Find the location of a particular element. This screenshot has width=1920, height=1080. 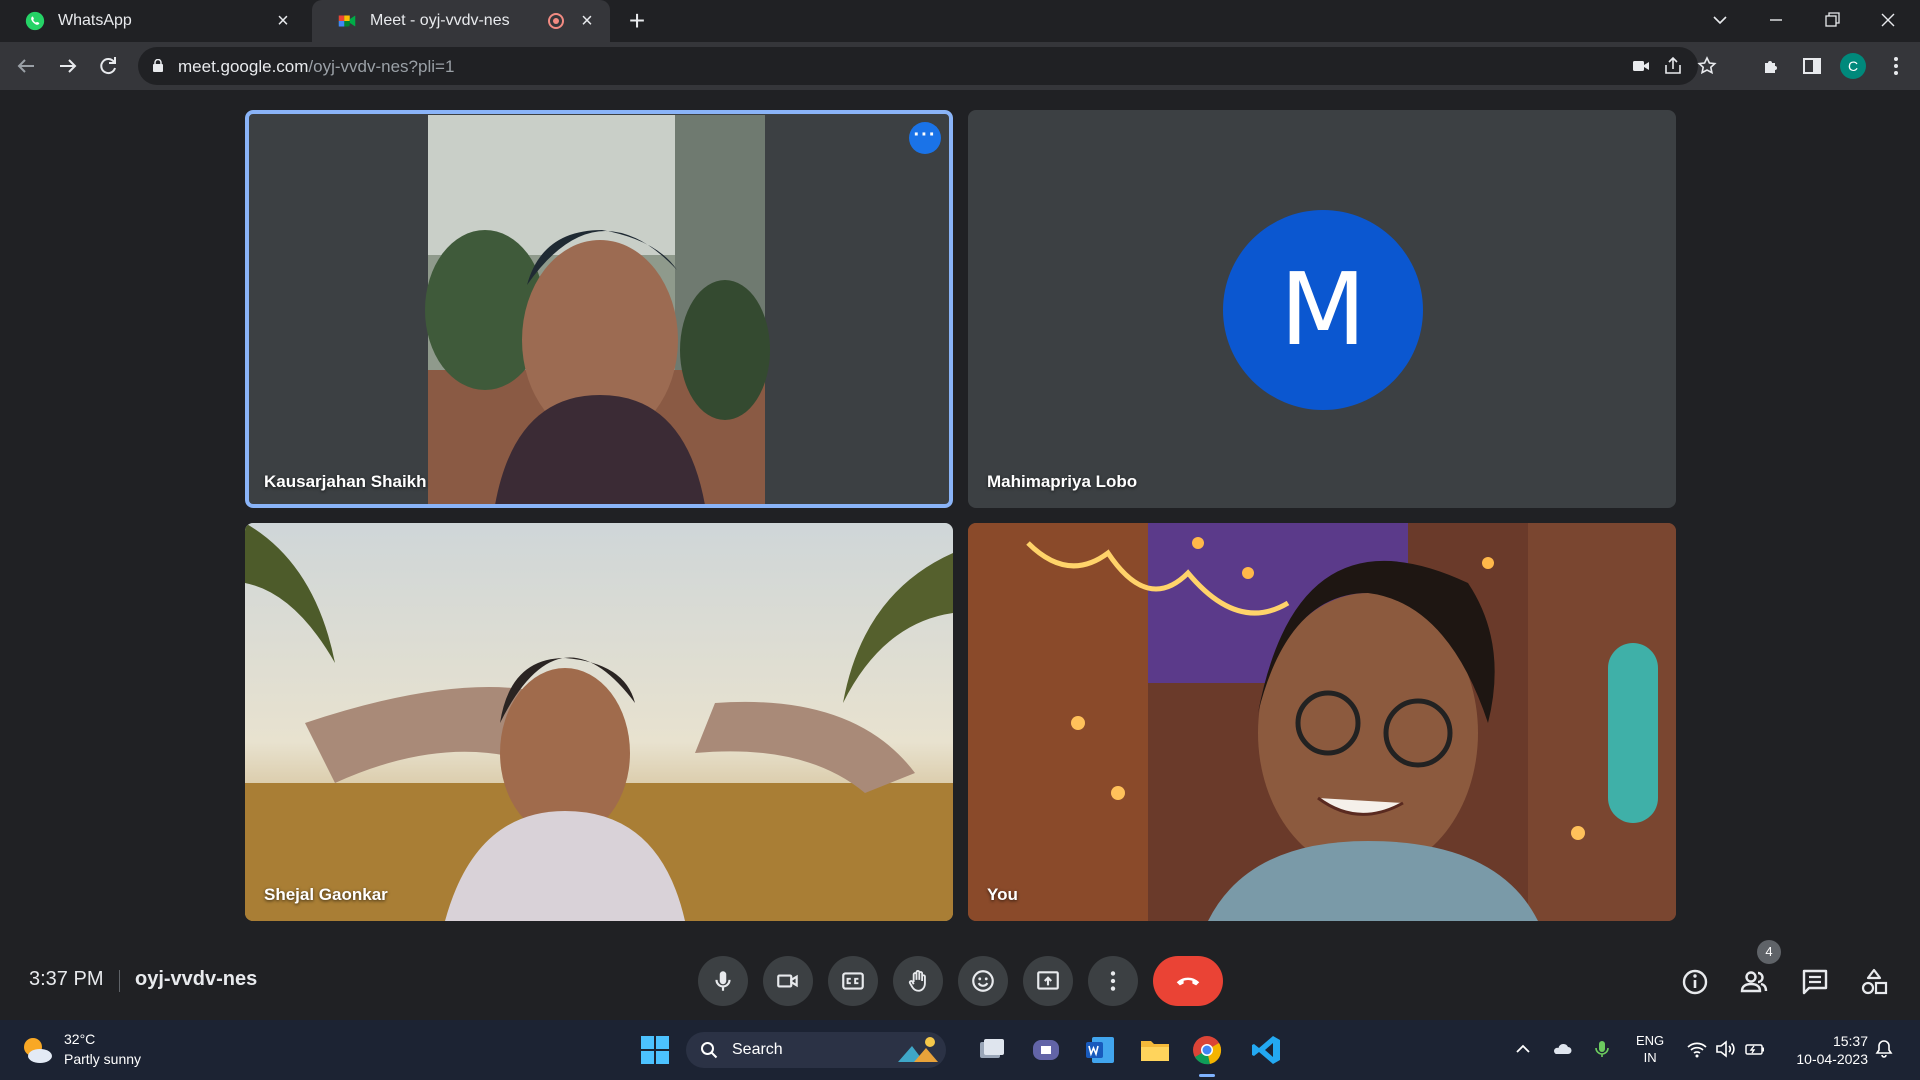

chat-icon is located at coordinates (1815, 982).